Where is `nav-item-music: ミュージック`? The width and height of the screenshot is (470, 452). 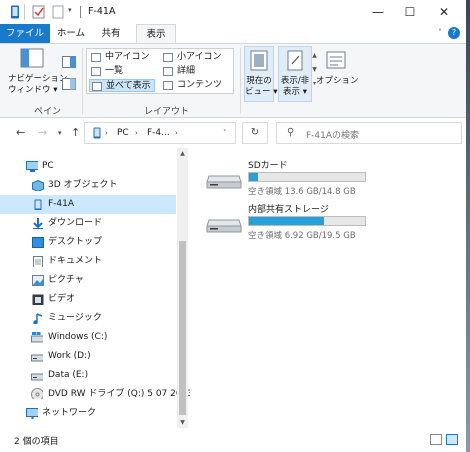 nav-item-music: ミュージック is located at coordinates (88, 318).